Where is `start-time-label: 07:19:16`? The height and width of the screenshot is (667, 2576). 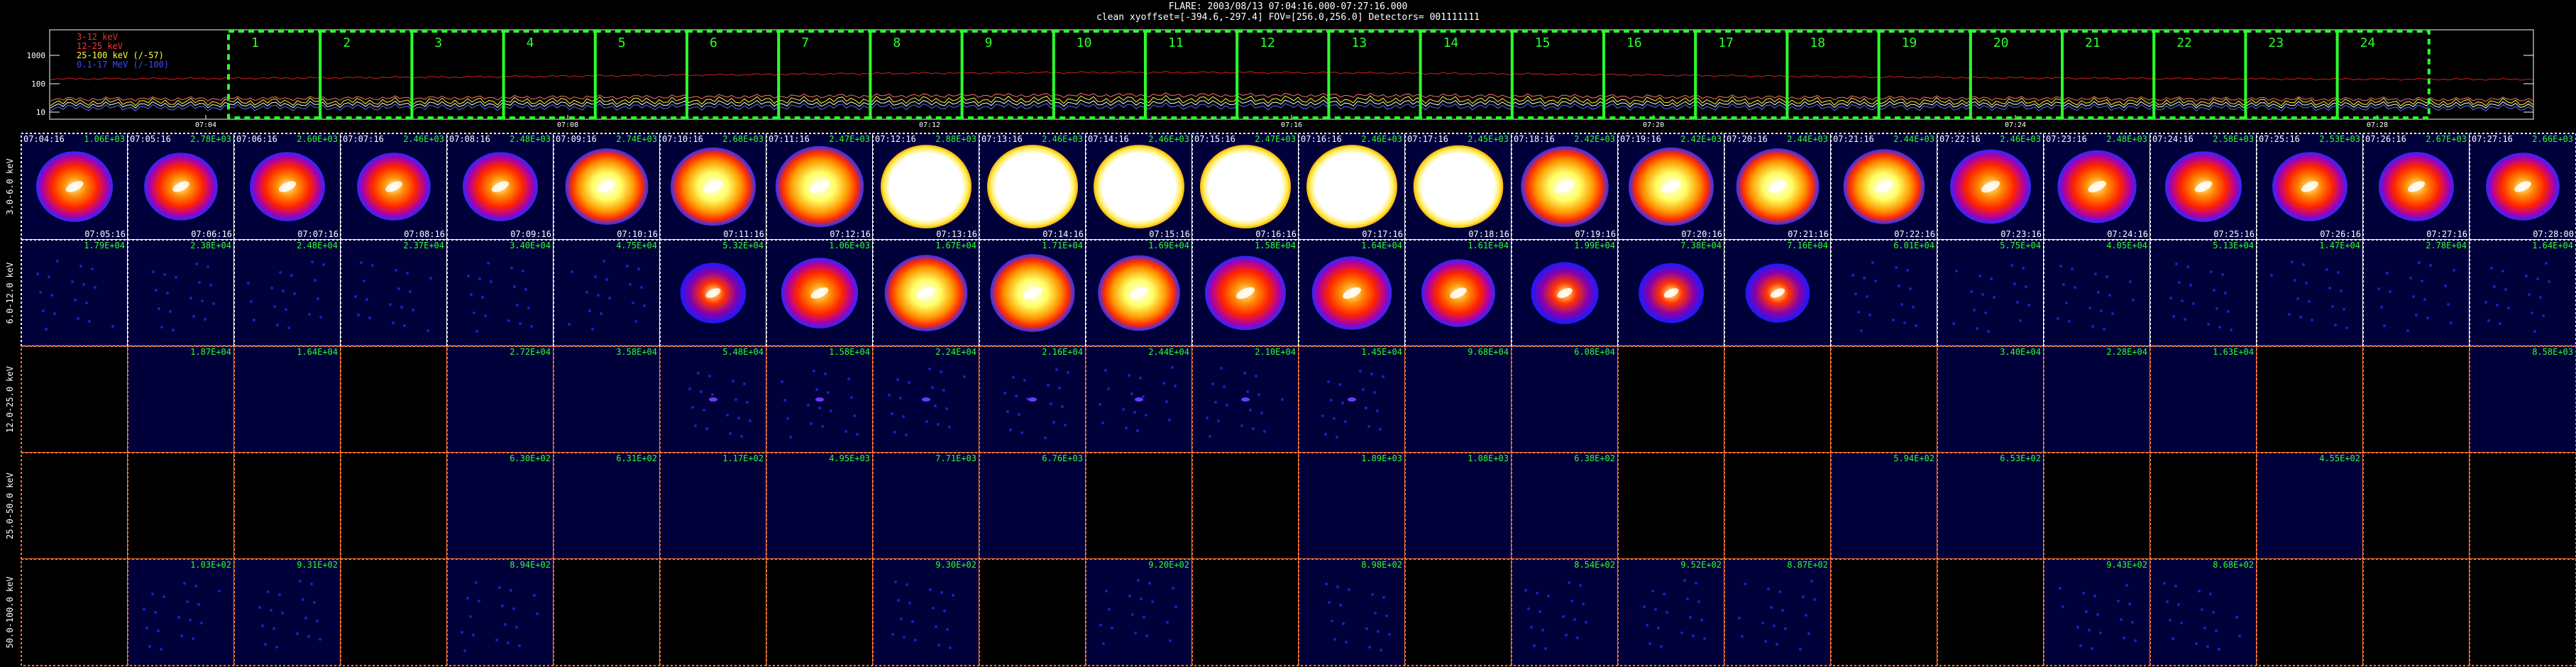
start-time-label: 07:19:16 is located at coordinates (1640, 139).